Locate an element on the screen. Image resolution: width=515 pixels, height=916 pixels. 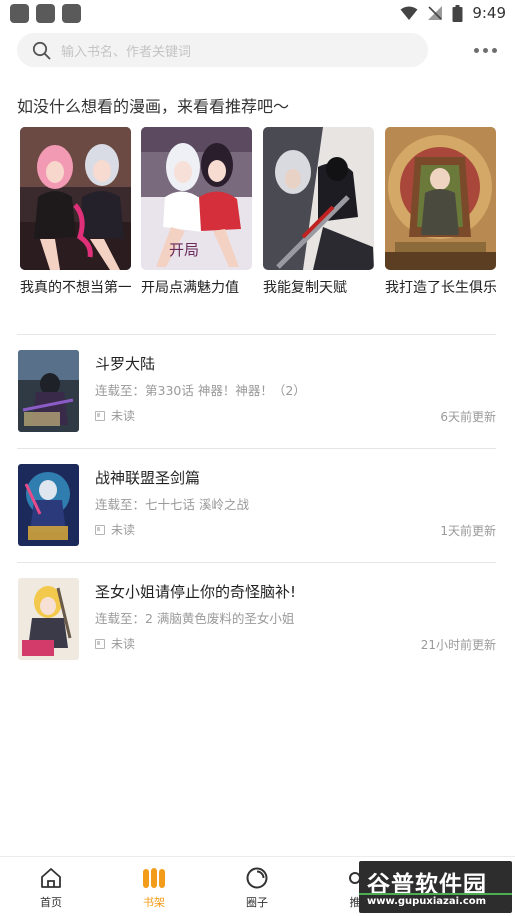
svg-text: 开局 is located at coordinates (184, 250).